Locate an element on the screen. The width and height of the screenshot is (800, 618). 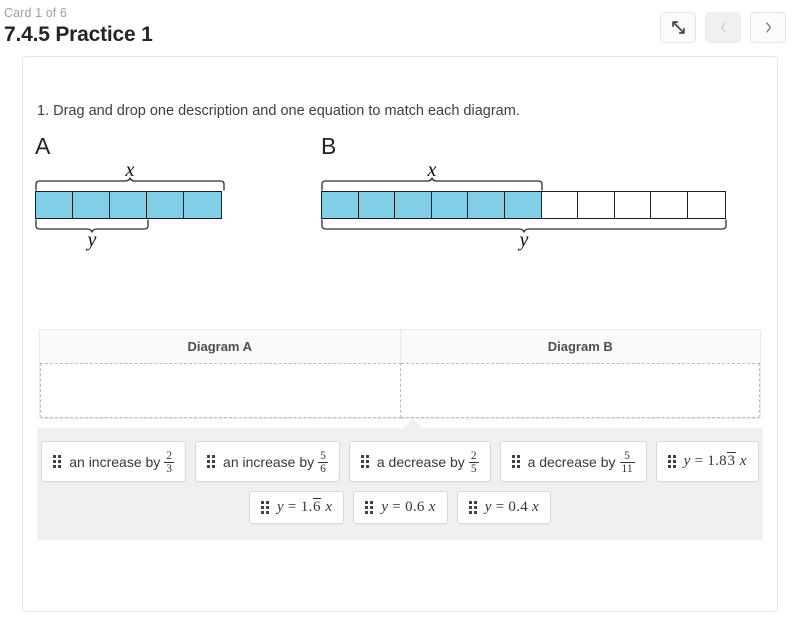
fraction-denominator: 11 is located at coordinates (627, 469).